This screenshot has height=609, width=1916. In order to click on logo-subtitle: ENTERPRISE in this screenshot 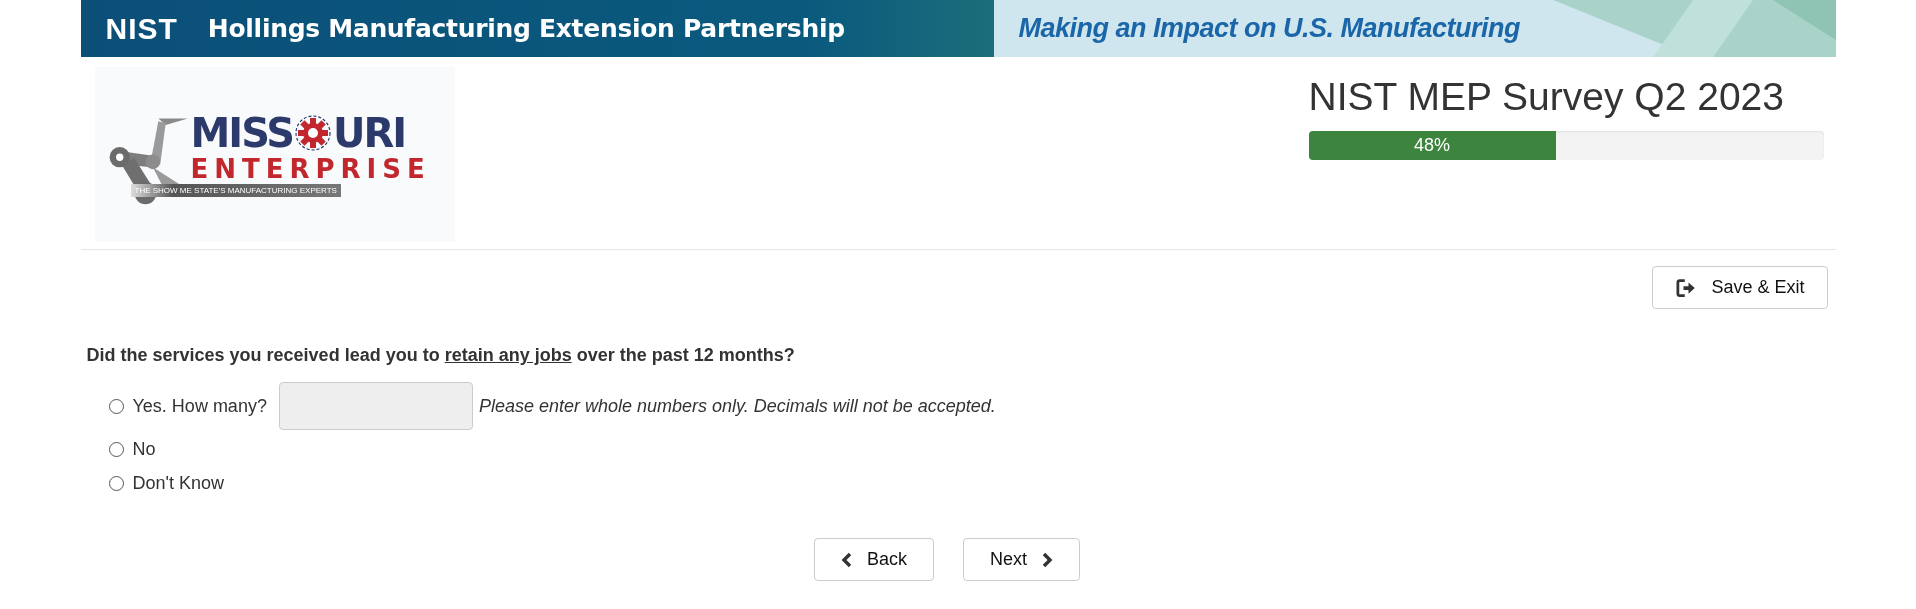, I will do `click(310, 169)`.